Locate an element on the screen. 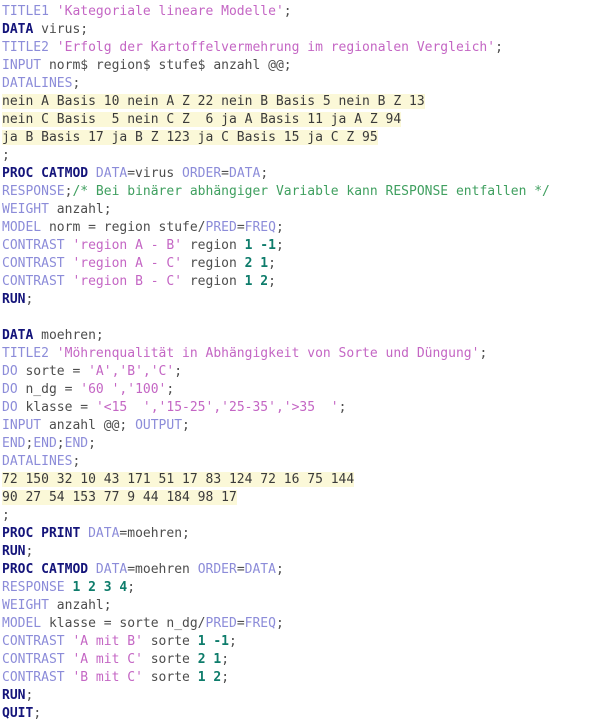  code-token-str: '60 ','100' is located at coordinates (123, 389).